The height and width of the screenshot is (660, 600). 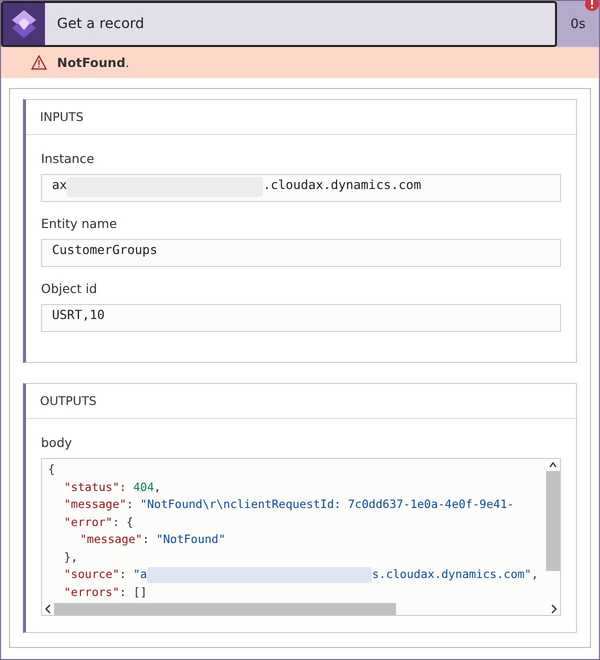 I want to click on code-text: s.cloudax.dynamics.com",, so click(x=455, y=574).